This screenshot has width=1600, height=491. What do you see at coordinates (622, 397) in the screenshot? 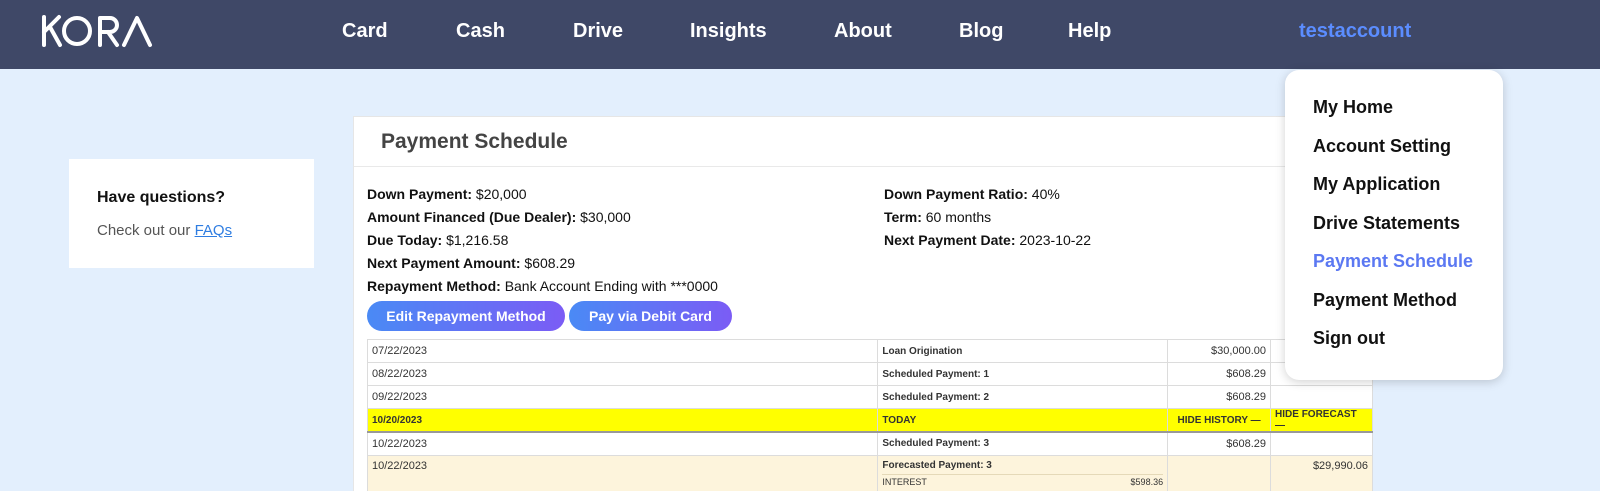
I see `row-date: 09/22/2023` at bounding box center [622, 397].